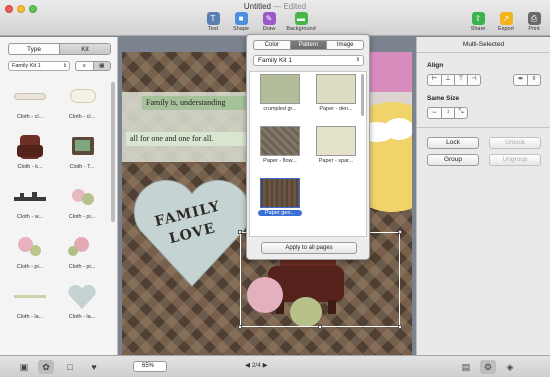 The height and width of the screenshot is (377, 550). I want to click on toolbar-share-button: ⇪ Share, so click(478, 22).